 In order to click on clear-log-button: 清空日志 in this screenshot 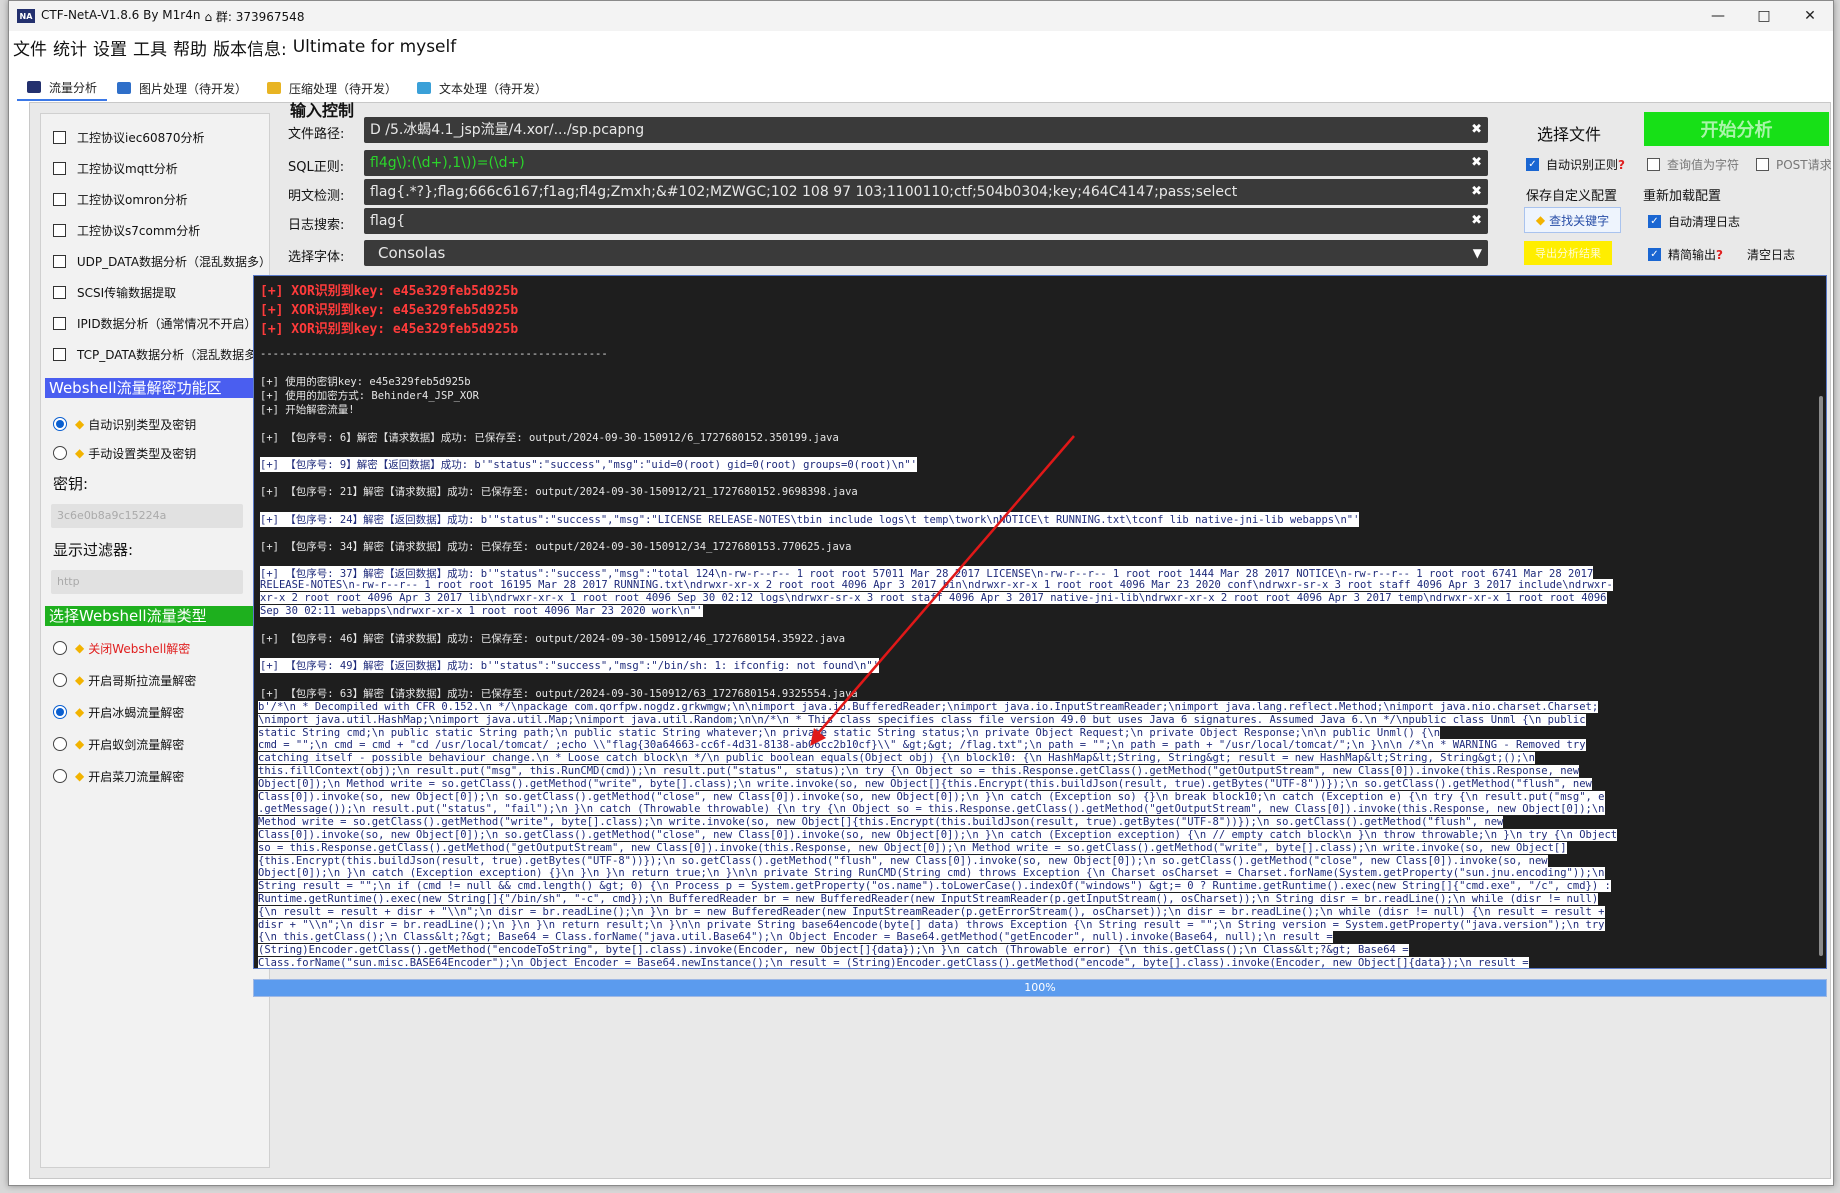, I will do `click(1771, 254)`.